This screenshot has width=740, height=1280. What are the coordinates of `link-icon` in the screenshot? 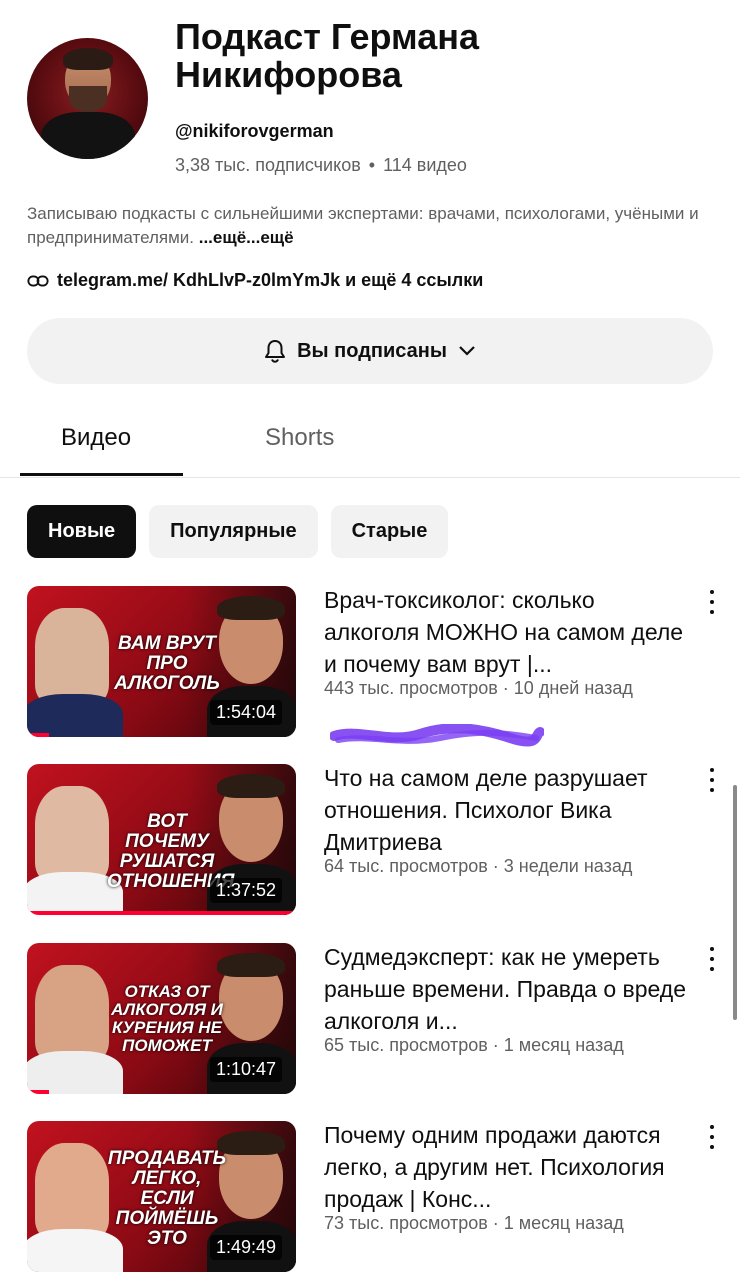 It's located at (38, 280).